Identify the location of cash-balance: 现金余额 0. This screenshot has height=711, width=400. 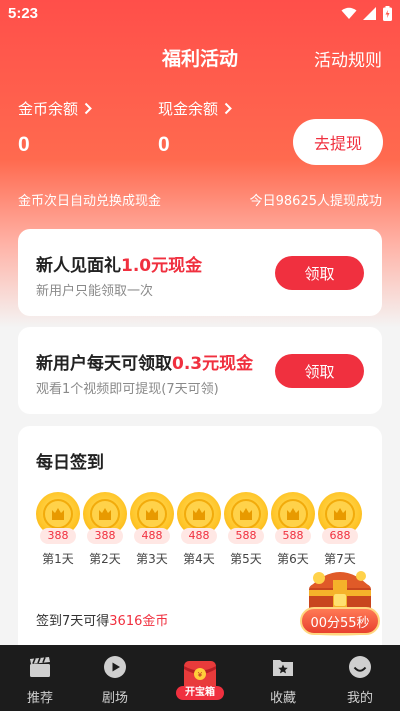
(195, 127).